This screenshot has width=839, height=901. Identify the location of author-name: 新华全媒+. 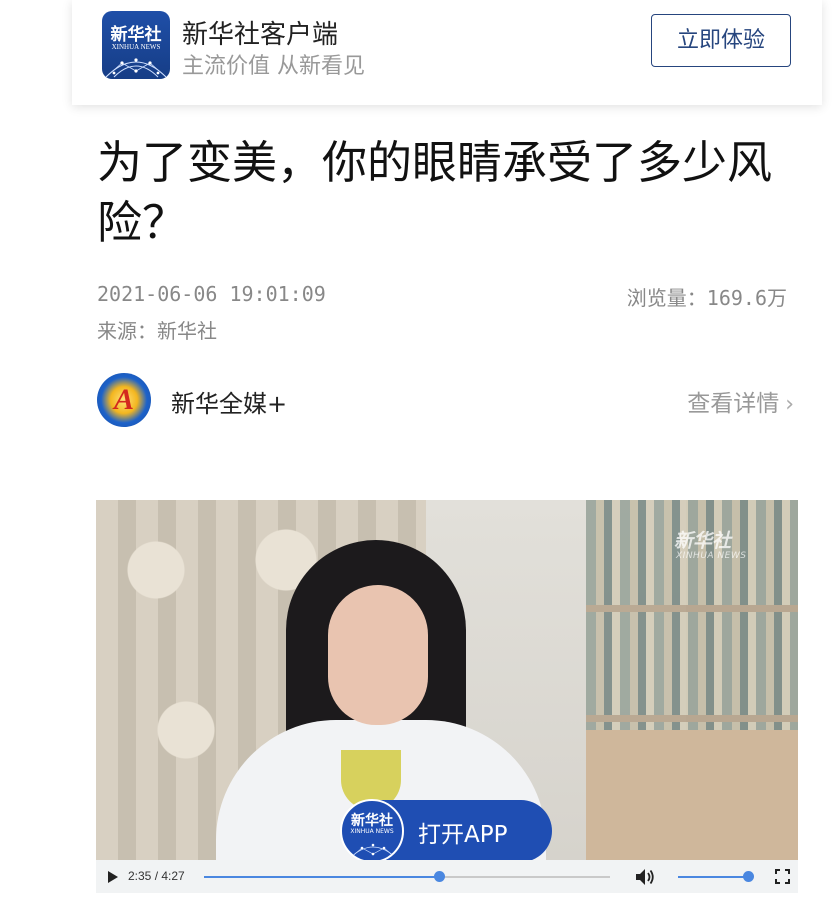
(229, 401).